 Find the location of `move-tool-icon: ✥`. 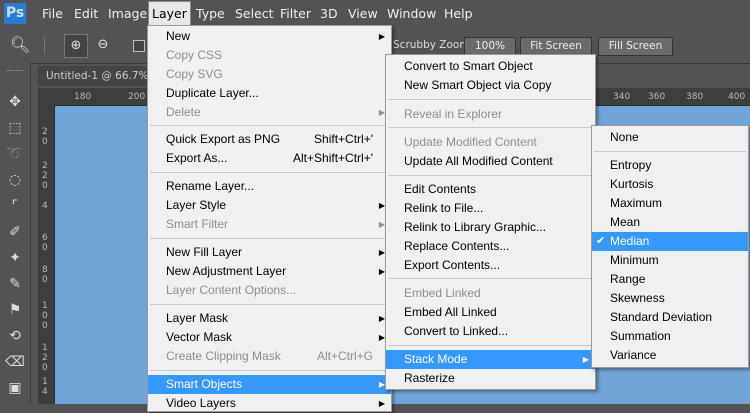

move-tool-icon: ✥ is located at coordinates (15, 102).